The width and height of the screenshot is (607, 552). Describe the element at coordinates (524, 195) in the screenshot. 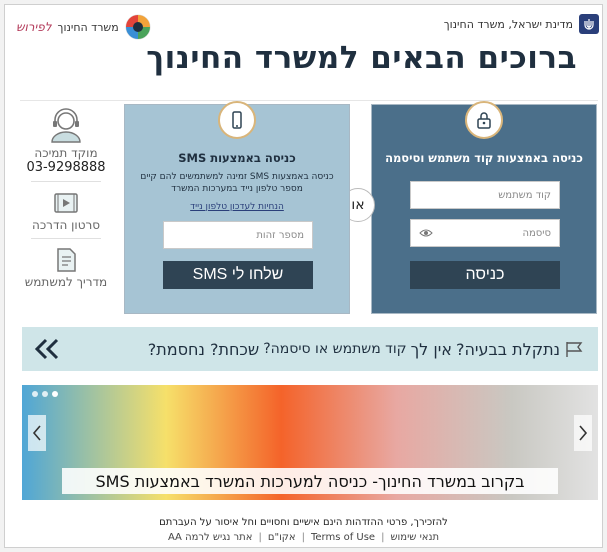

I see `username-placeholder: קוד משתמש` at that location.